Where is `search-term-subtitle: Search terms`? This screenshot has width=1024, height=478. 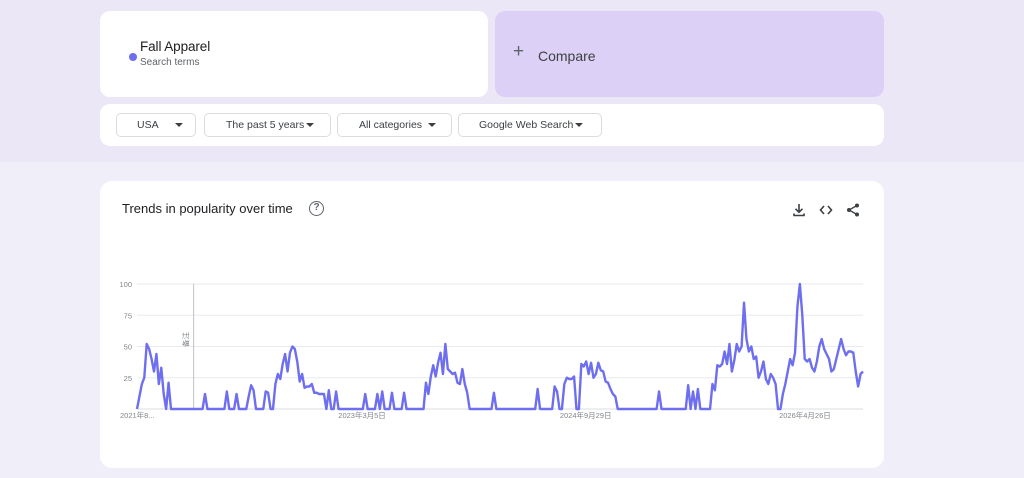 search-term-subtitle: Search terms is located at coordinates (170, 62).